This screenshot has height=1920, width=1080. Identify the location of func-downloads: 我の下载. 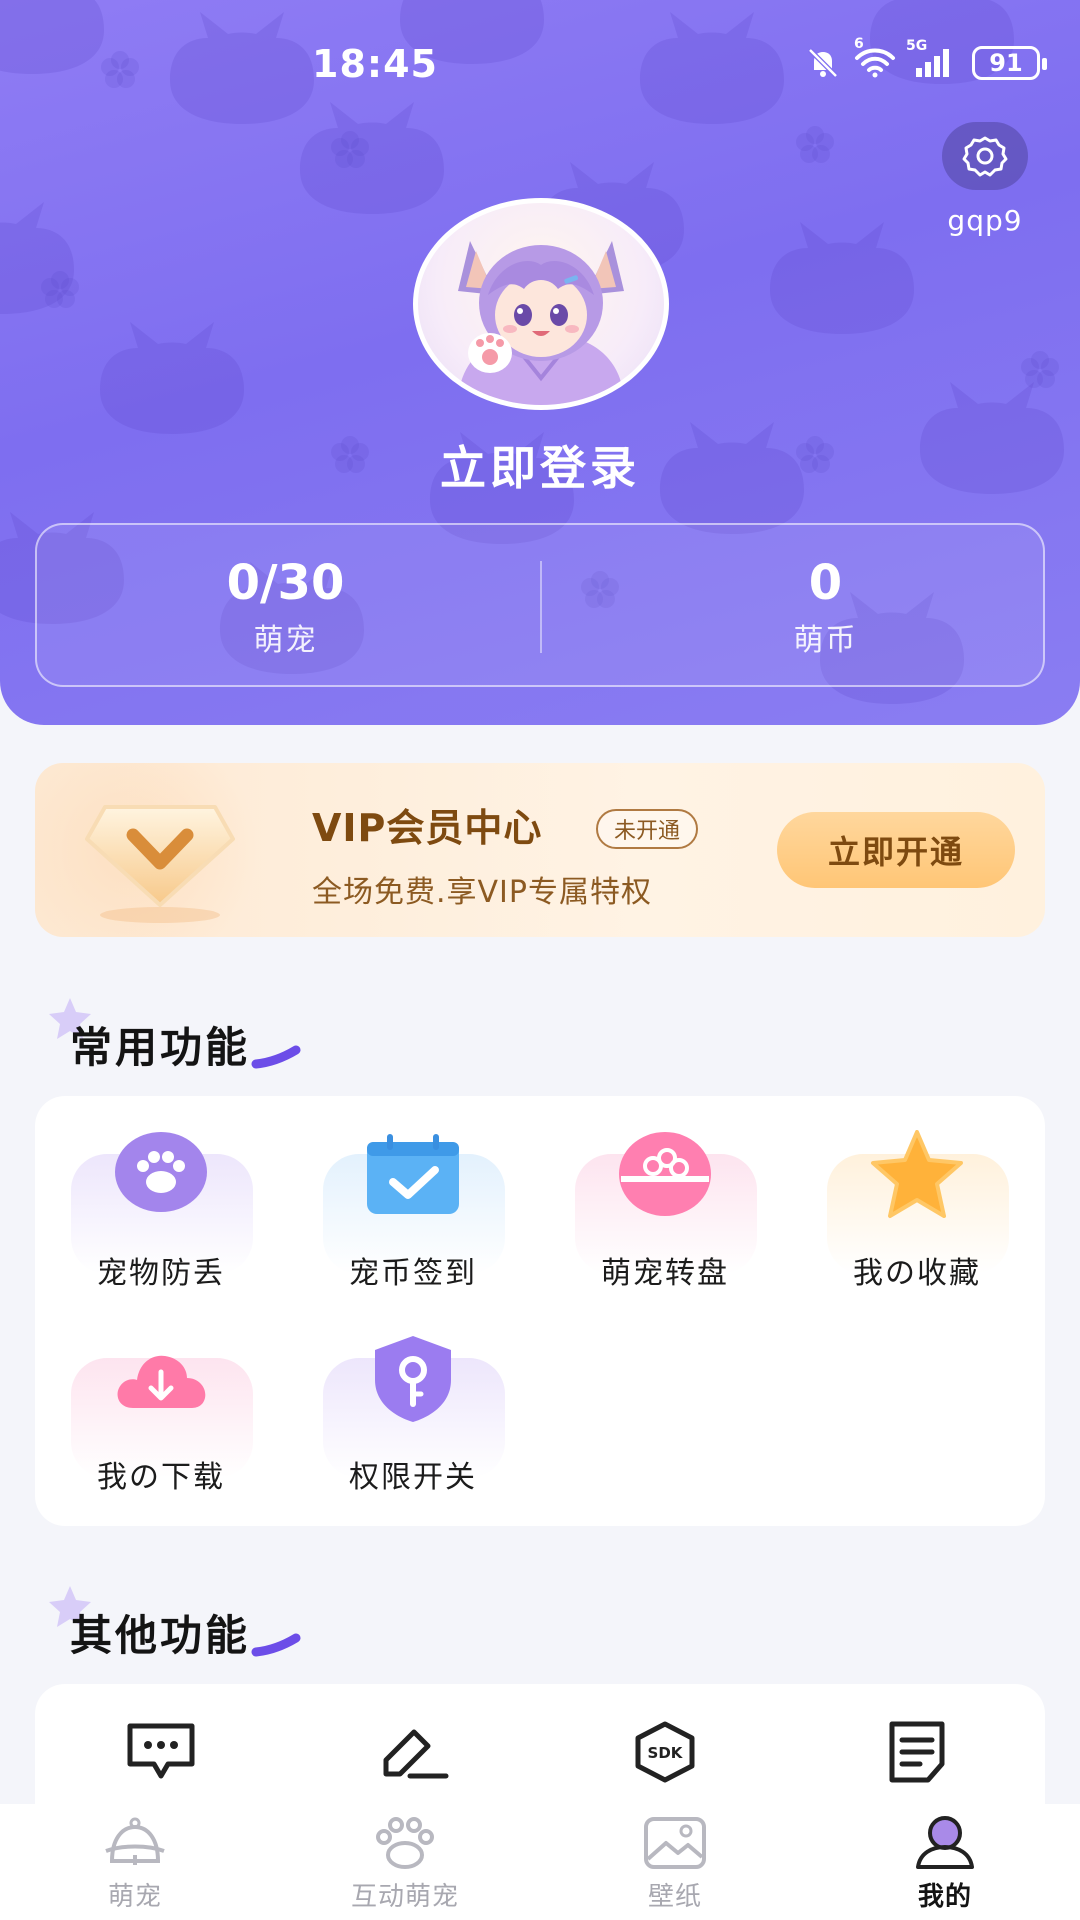
(161, 1400).